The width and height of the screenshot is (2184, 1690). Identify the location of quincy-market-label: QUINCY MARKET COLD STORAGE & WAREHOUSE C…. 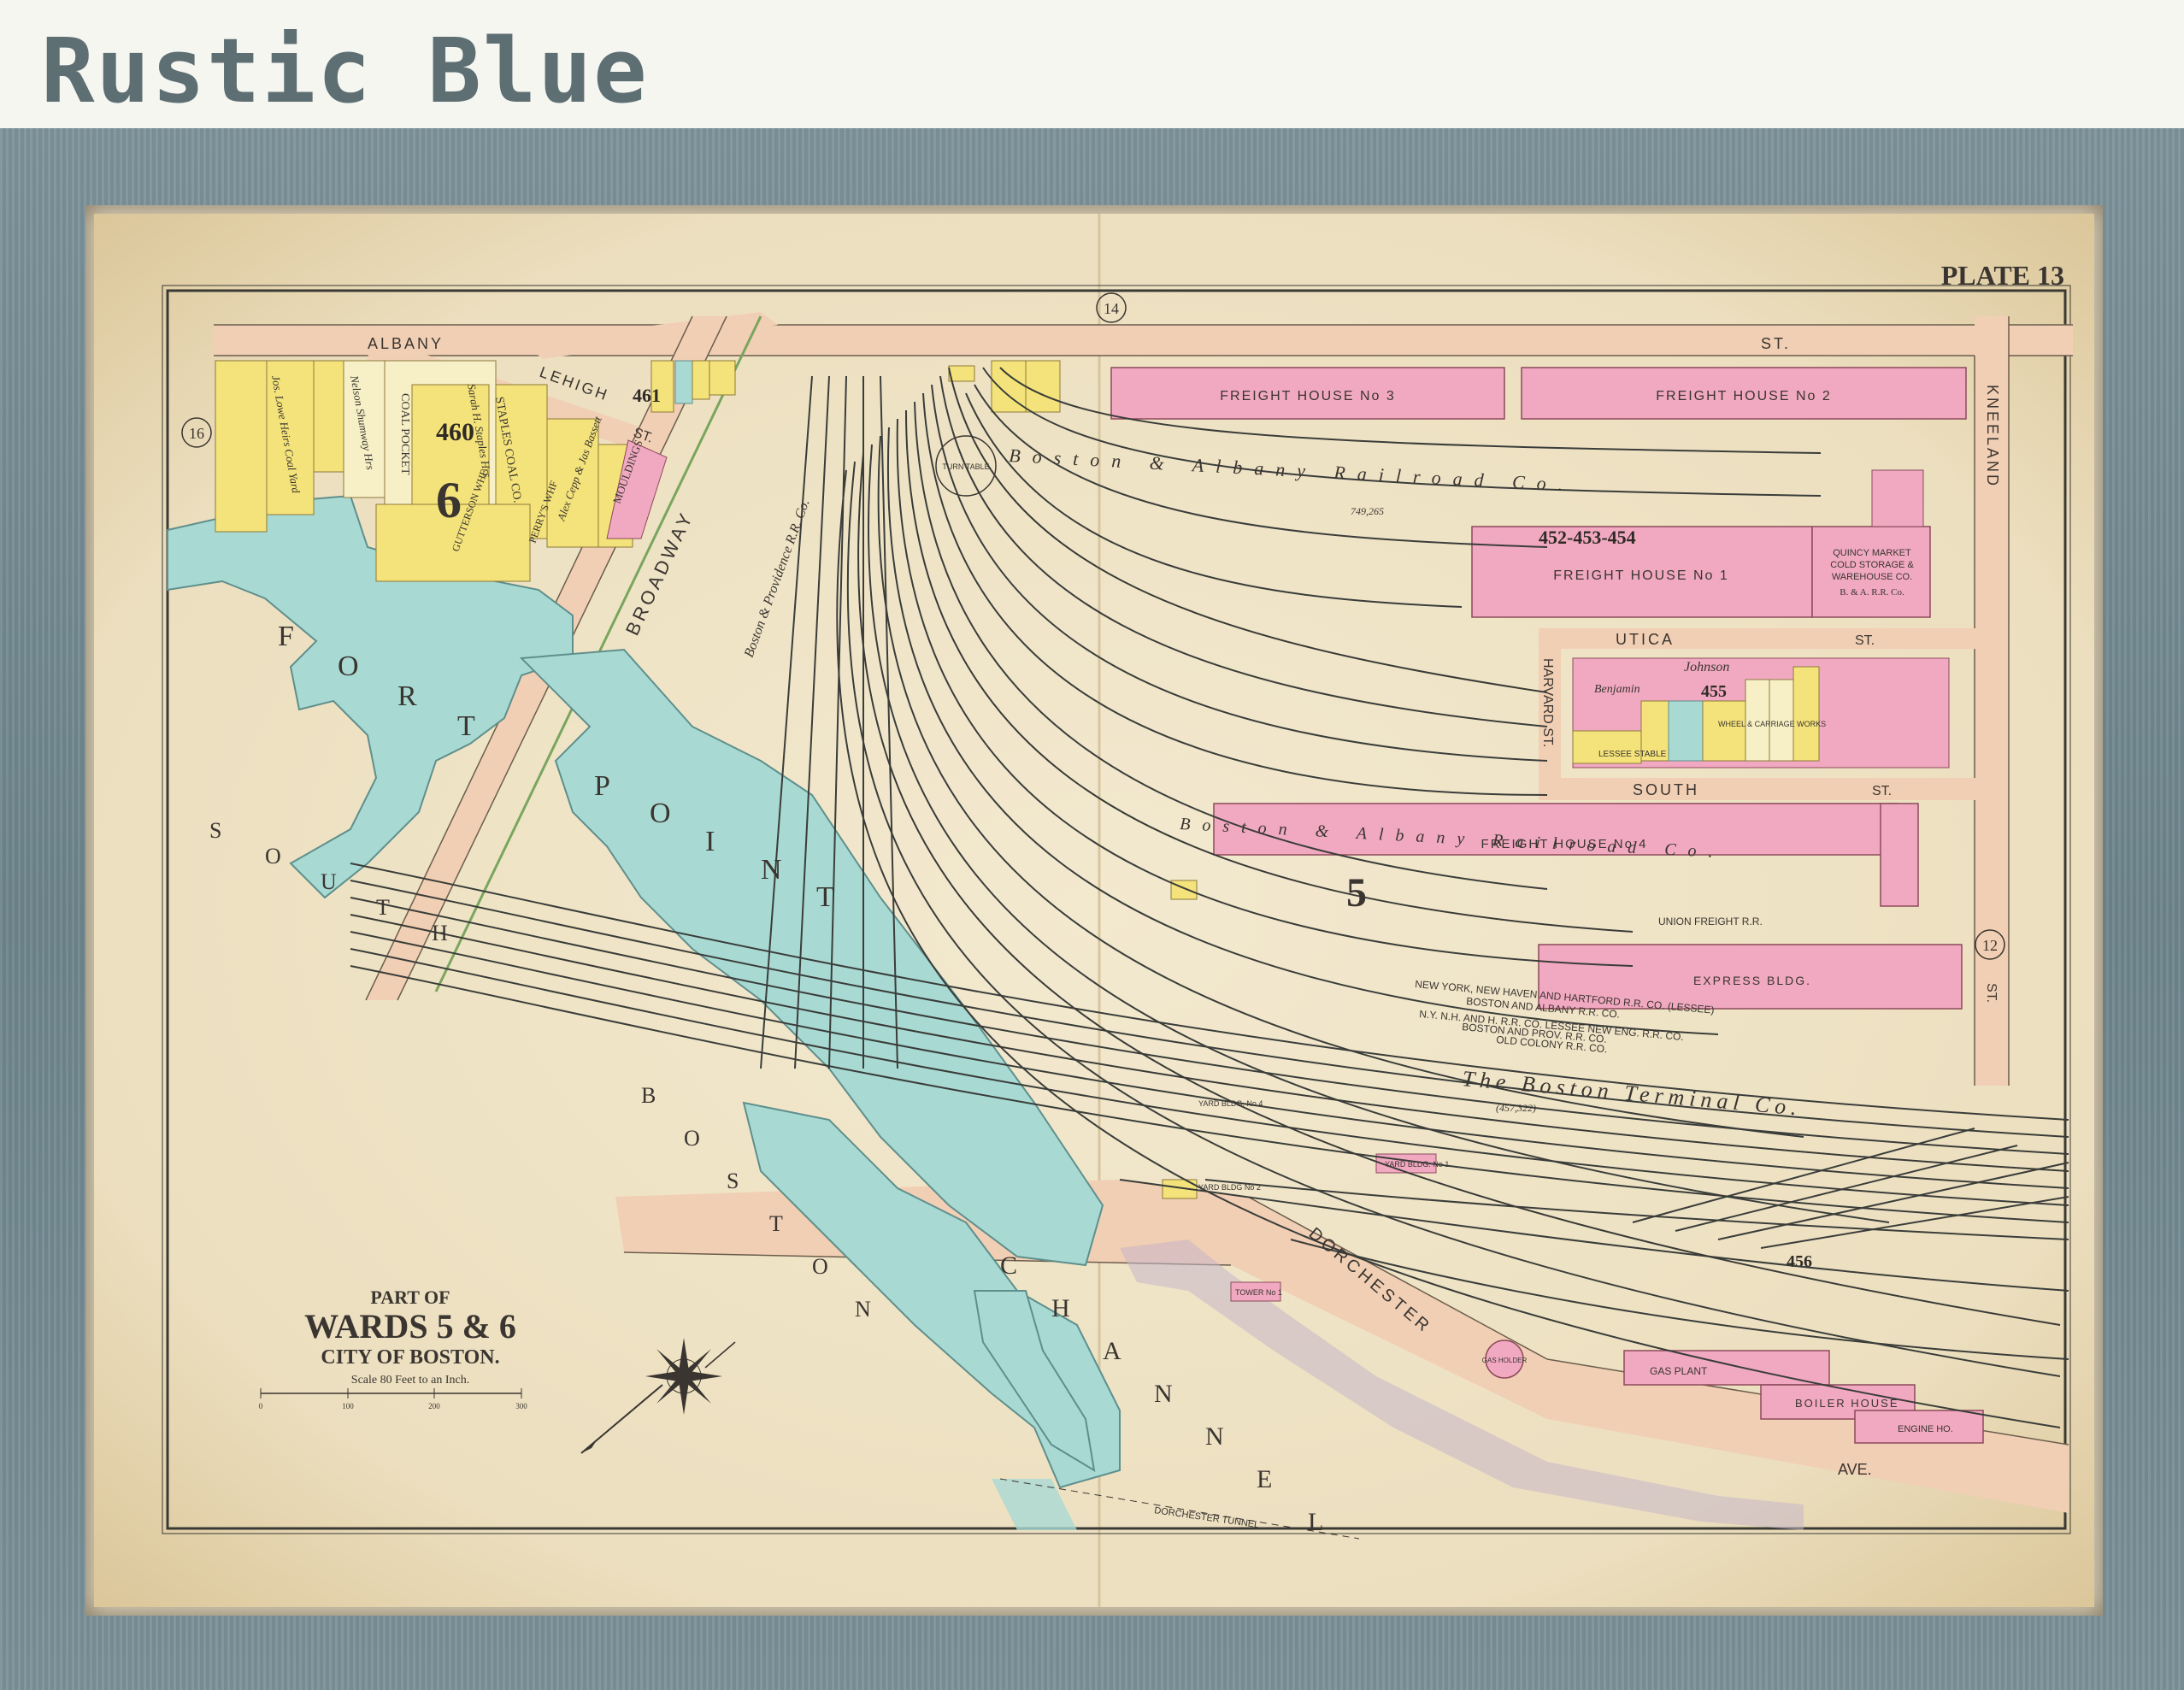
(1872, 573).